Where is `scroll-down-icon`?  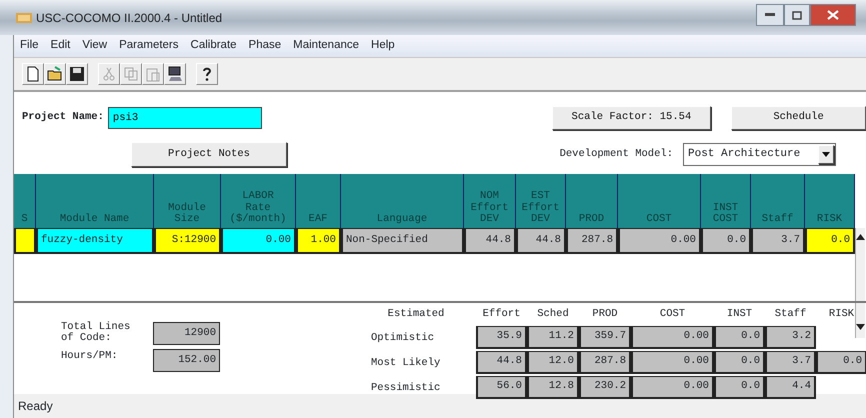 scroll-down-icon is located at coordinates (860, 327).